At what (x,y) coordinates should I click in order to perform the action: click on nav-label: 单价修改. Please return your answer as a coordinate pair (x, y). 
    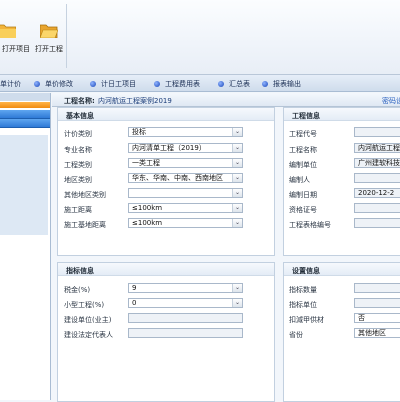
    Looking at the image, I should click on (59, 84).